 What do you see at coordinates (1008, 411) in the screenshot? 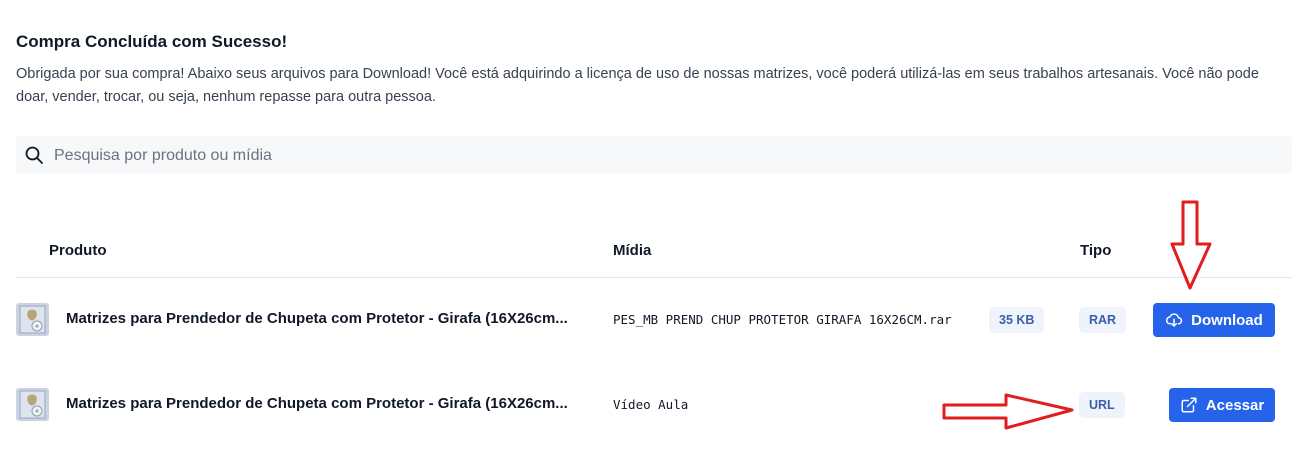
I see `annotation-arrow-right` at bounding box center [1008, 411].